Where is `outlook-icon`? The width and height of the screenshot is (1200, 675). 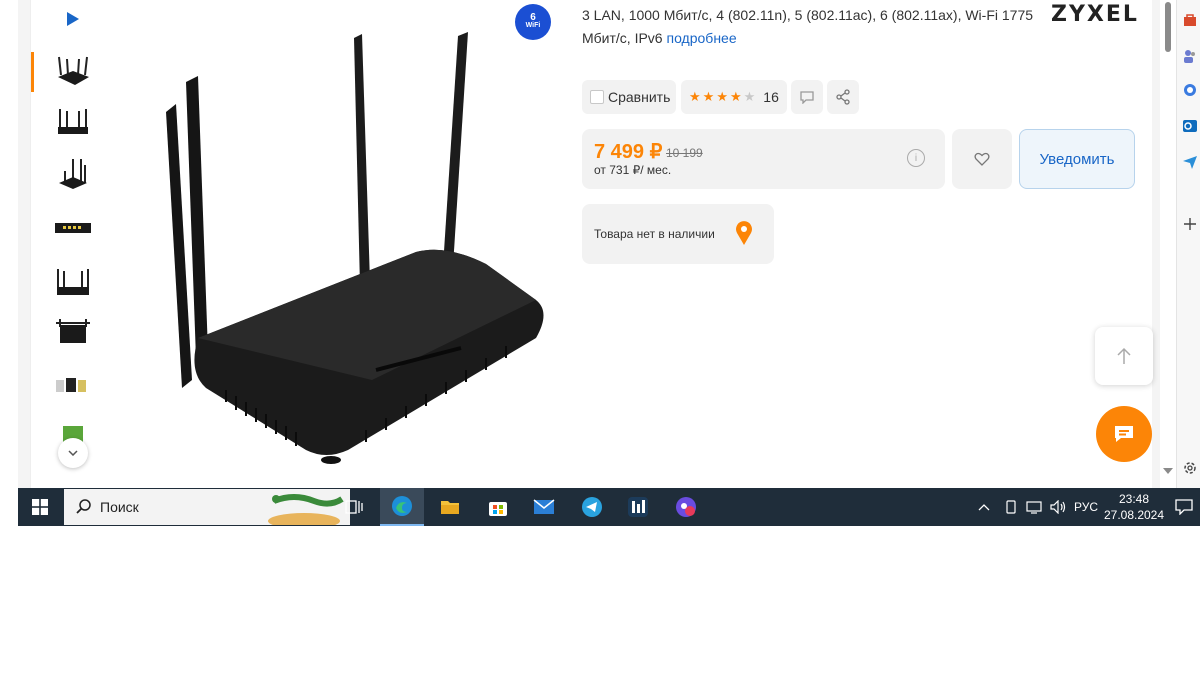
outlook-icon is located at coordinates (1190, 126).